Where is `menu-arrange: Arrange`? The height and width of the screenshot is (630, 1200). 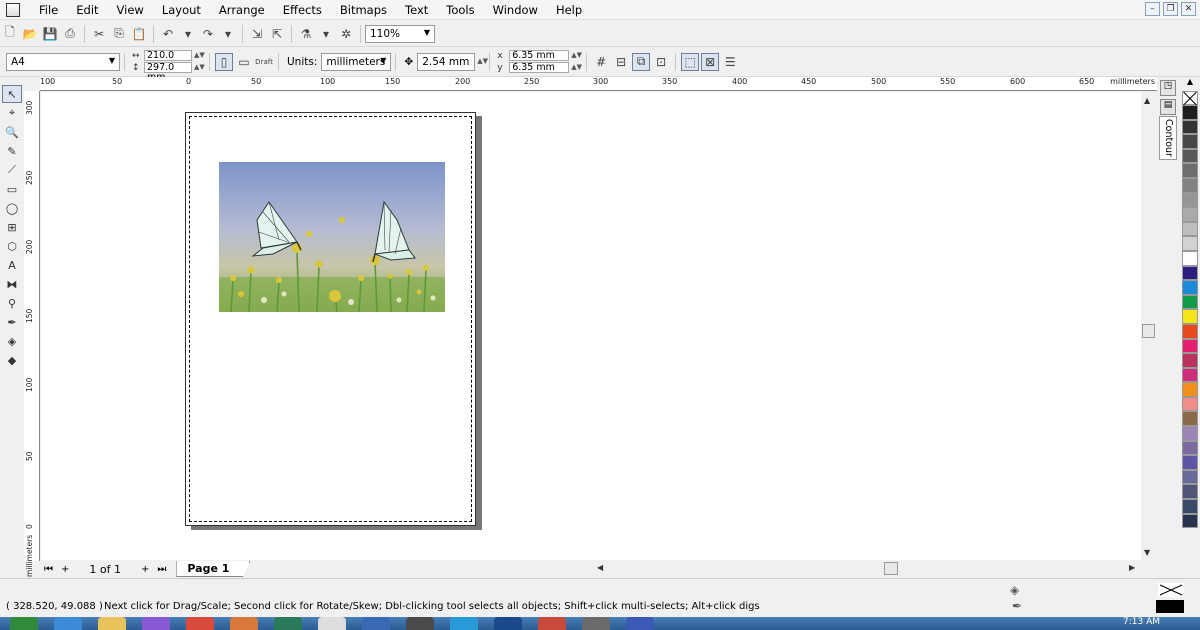
menu-arrange: Arrange is located at coordinates (242, 10).